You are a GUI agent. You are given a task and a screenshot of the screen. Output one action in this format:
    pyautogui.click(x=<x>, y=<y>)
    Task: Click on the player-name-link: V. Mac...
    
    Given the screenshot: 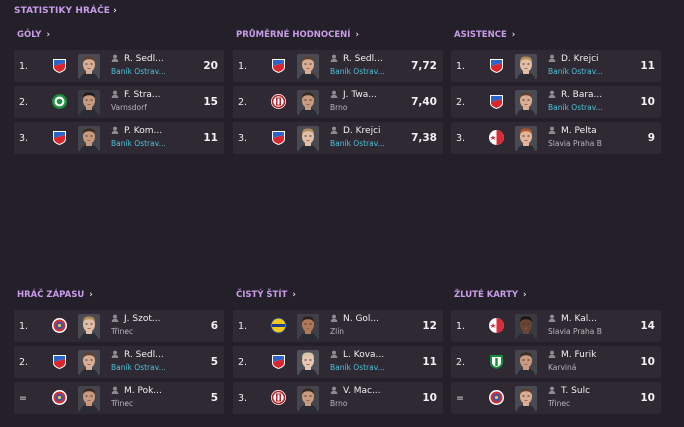 What is the action you would take?
    pyautogui.click(x=370, y=391)
    